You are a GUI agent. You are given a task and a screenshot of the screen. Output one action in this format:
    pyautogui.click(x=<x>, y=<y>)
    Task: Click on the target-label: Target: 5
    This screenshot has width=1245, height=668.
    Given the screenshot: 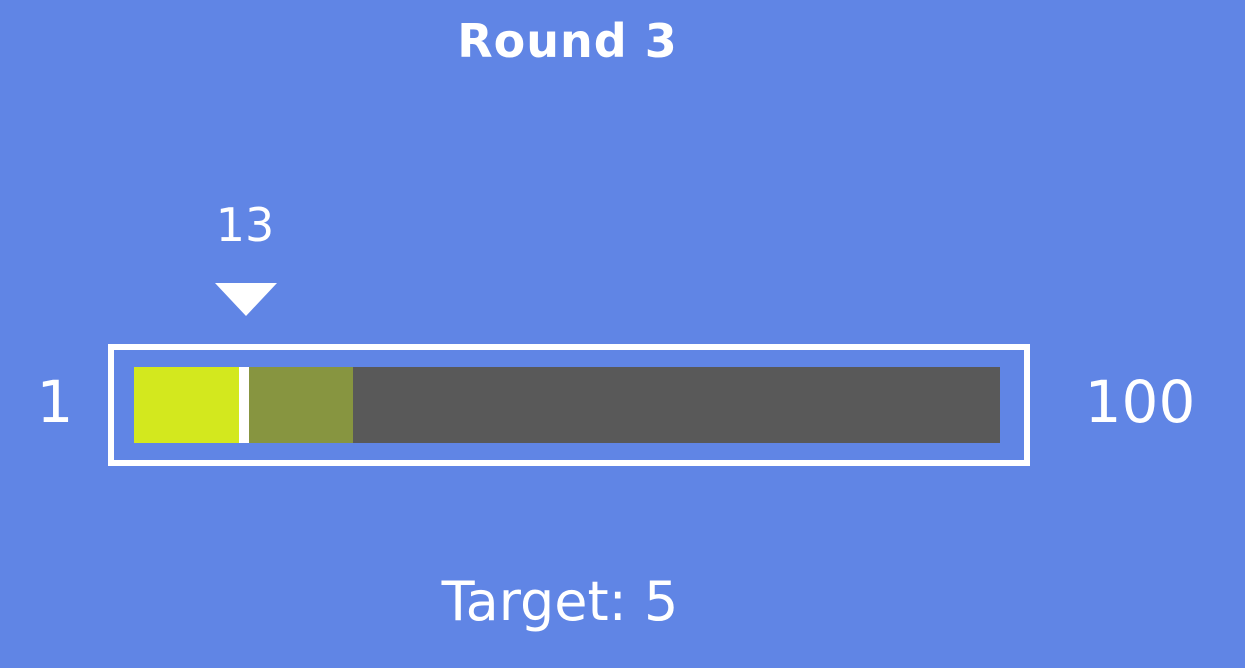 What is the action you would take?
    pyautogui.click(x=560, y=601)
    